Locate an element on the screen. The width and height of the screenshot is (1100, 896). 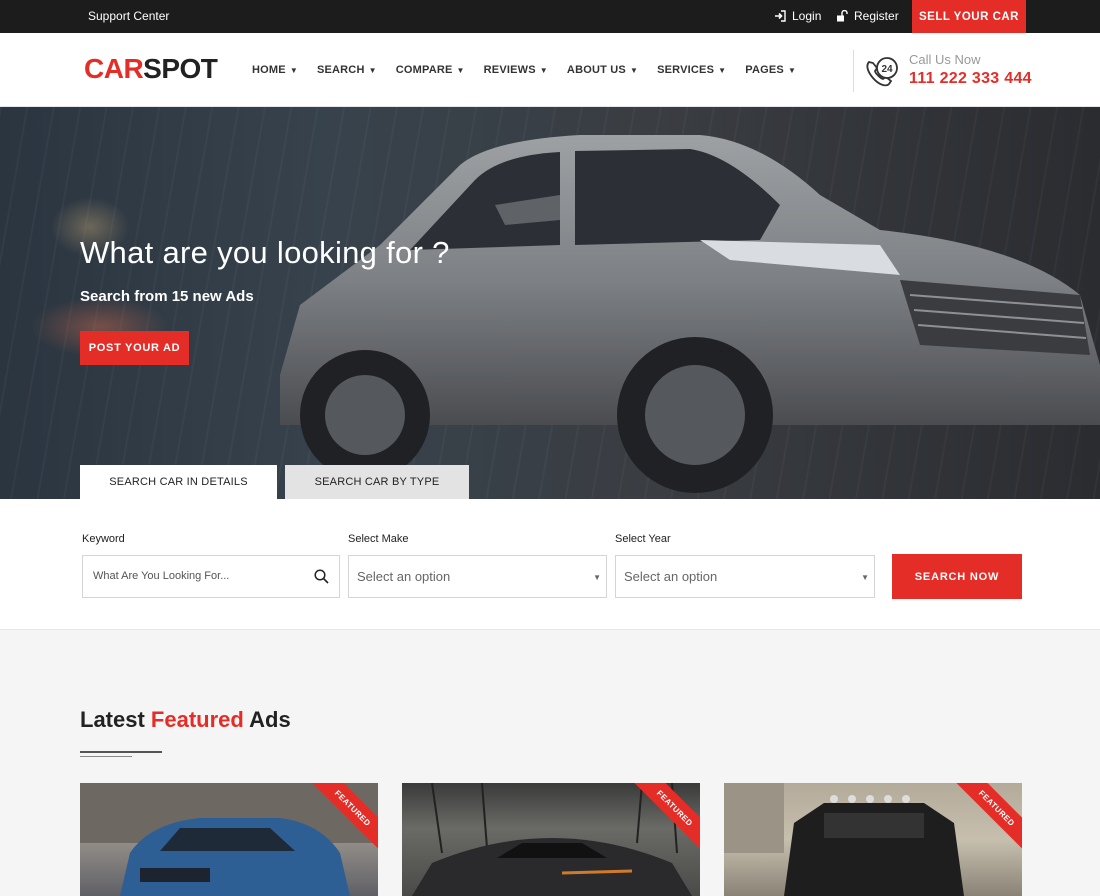
make-select: Select an option ▼ is located at coordinates (477, 576).